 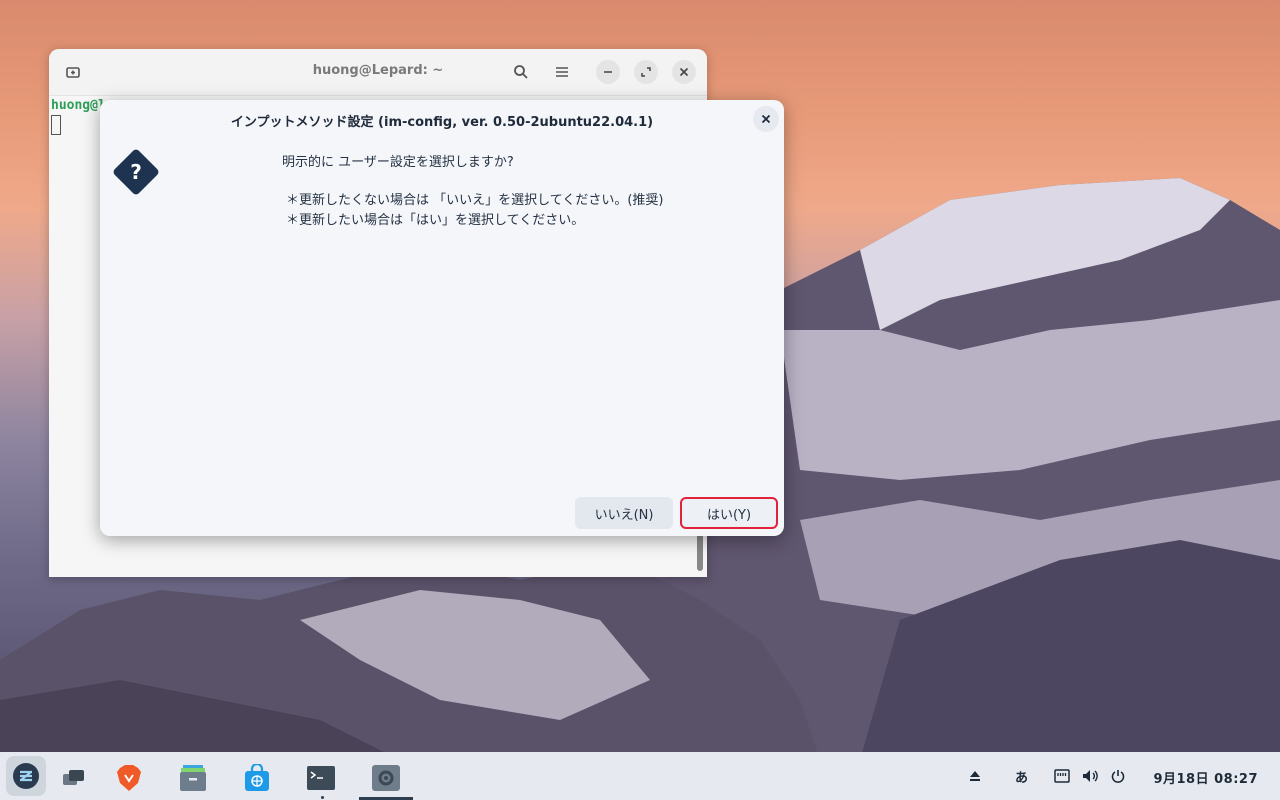 What do you see at coordinates (1021, 776) in the screenshot?
I see `ime-indicator: あ` at bounding box center [1021, 776].